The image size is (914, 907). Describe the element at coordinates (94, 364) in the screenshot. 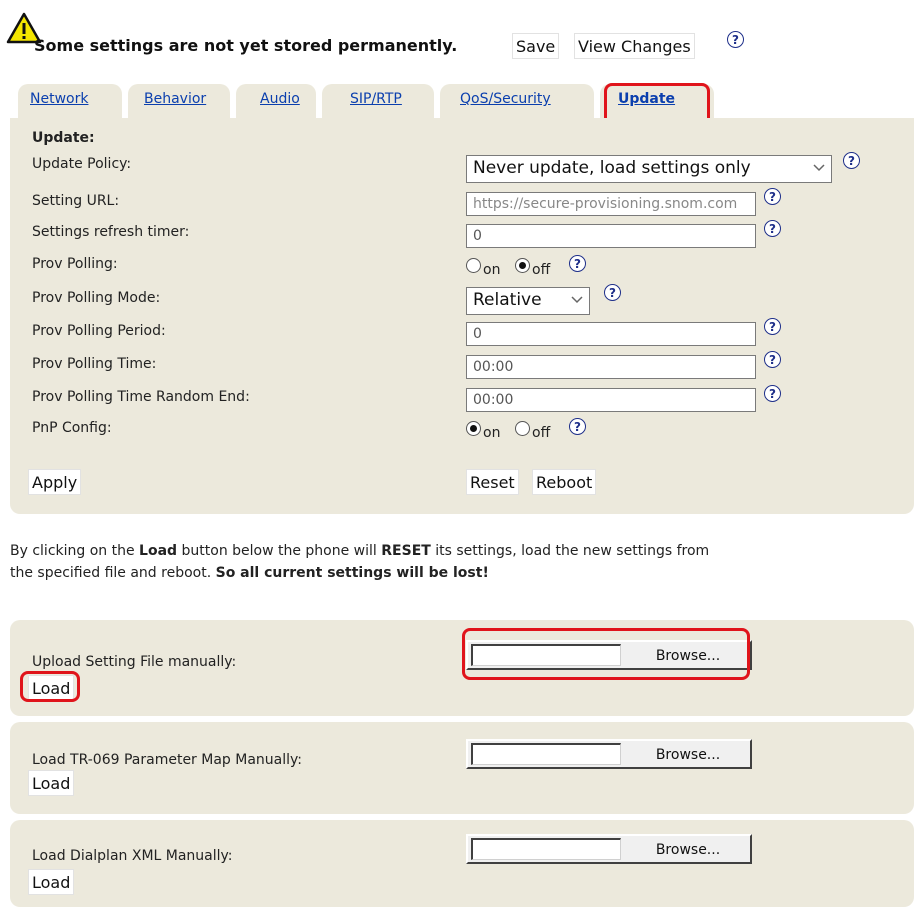

I see `prov-polling-time-label: Prov Polling Time:` at that location.